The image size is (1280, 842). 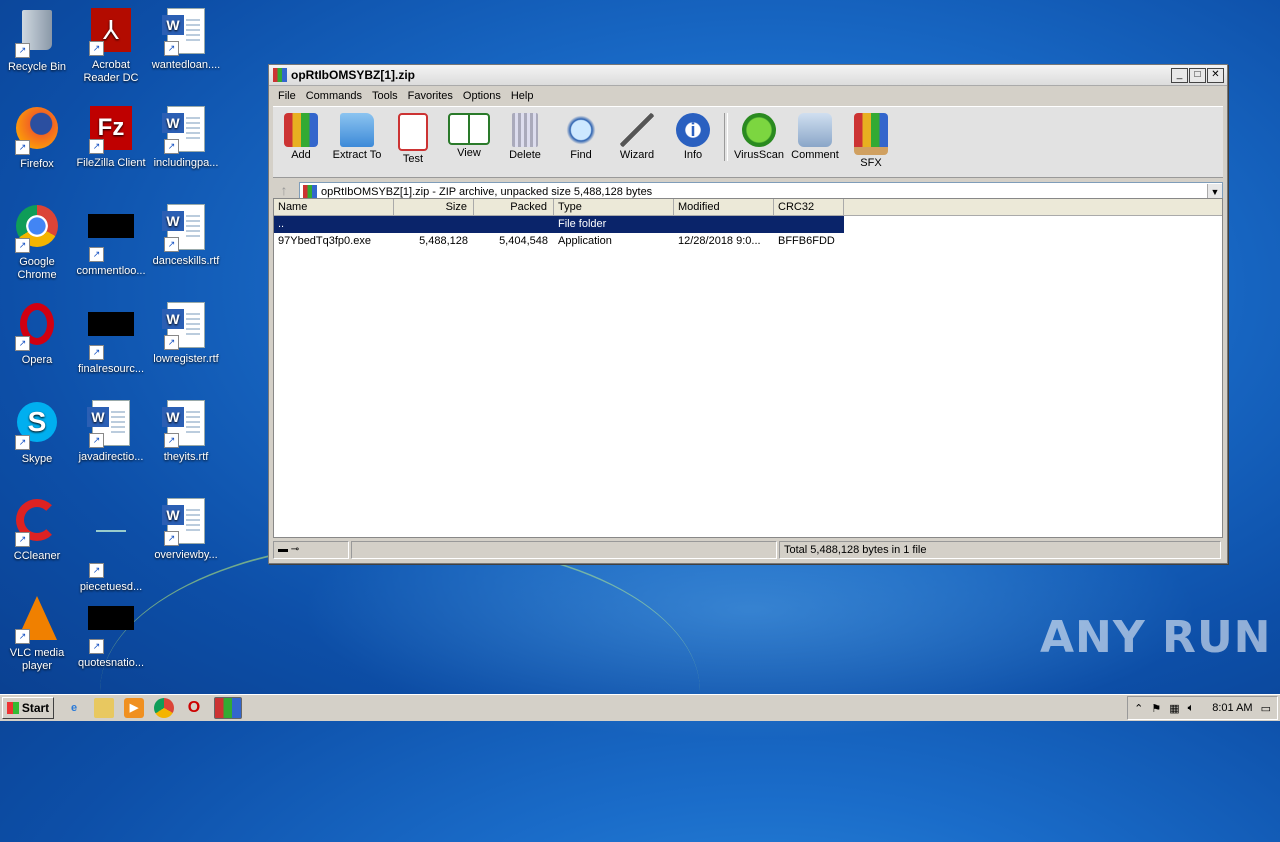 What do you see at coordinates (111, 554) in the screenshot?
I see `blank-file-icon: ↗` at bounding box center [111, 554].